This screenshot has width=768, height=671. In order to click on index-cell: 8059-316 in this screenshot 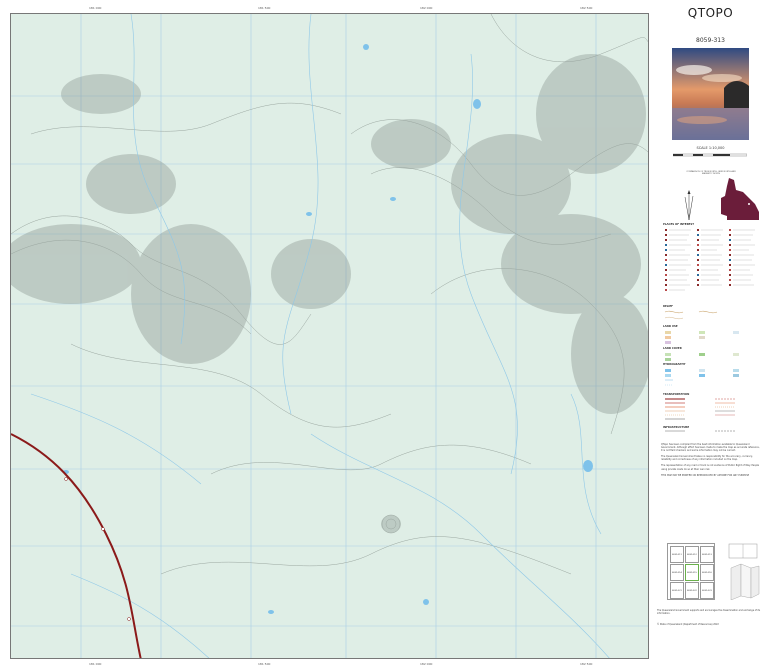, I will do `click(707, 572)`.